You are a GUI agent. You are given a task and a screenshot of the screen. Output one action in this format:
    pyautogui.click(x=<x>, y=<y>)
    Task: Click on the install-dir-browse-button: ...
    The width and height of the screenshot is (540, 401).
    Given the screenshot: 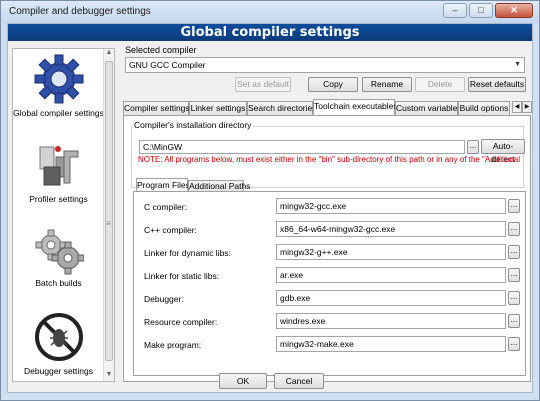 What is the action you would take?
    pyautogui.click(x=473, y=147)
    